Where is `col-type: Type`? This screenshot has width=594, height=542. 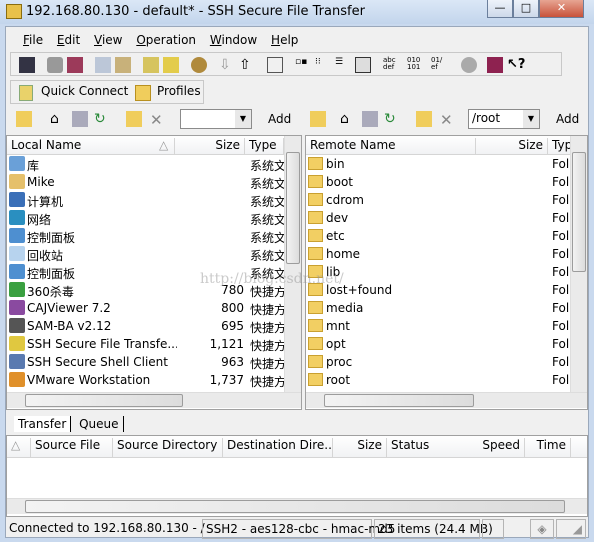 col-type: Type is located at coordinates (264, 146).